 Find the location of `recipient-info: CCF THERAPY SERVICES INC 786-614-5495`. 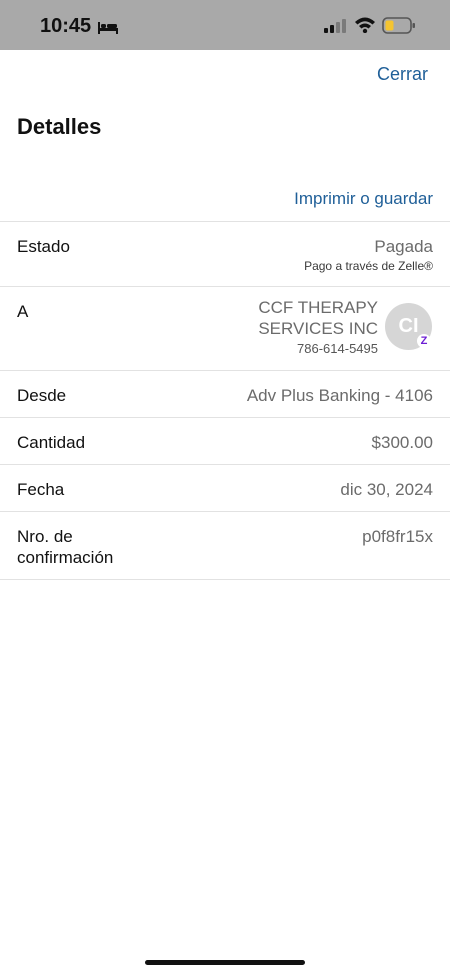

recipient-info: CCF THERAPY SERVICES INC 786-614-5495 is located at coordinates (308, 326).